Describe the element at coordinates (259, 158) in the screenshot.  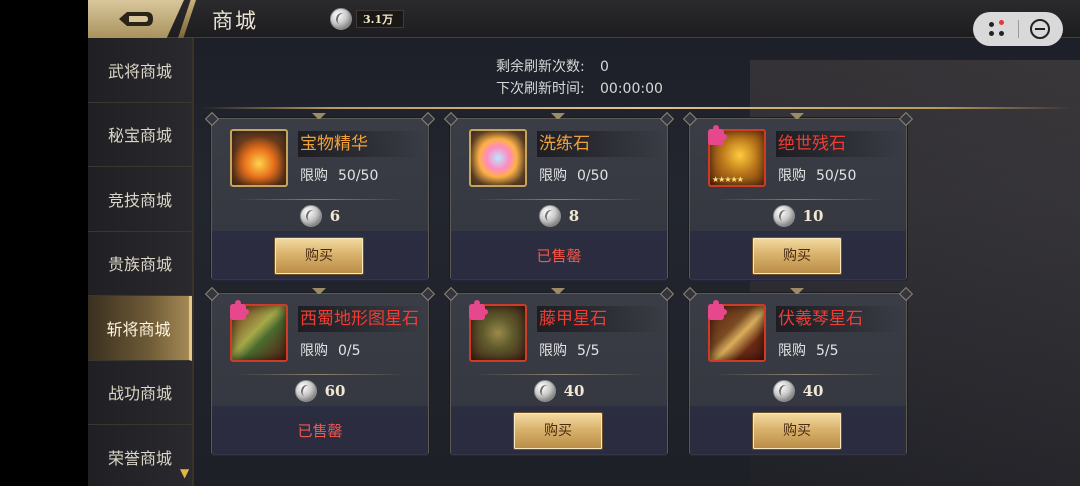
I see `treasure-essence-icon` at that location.